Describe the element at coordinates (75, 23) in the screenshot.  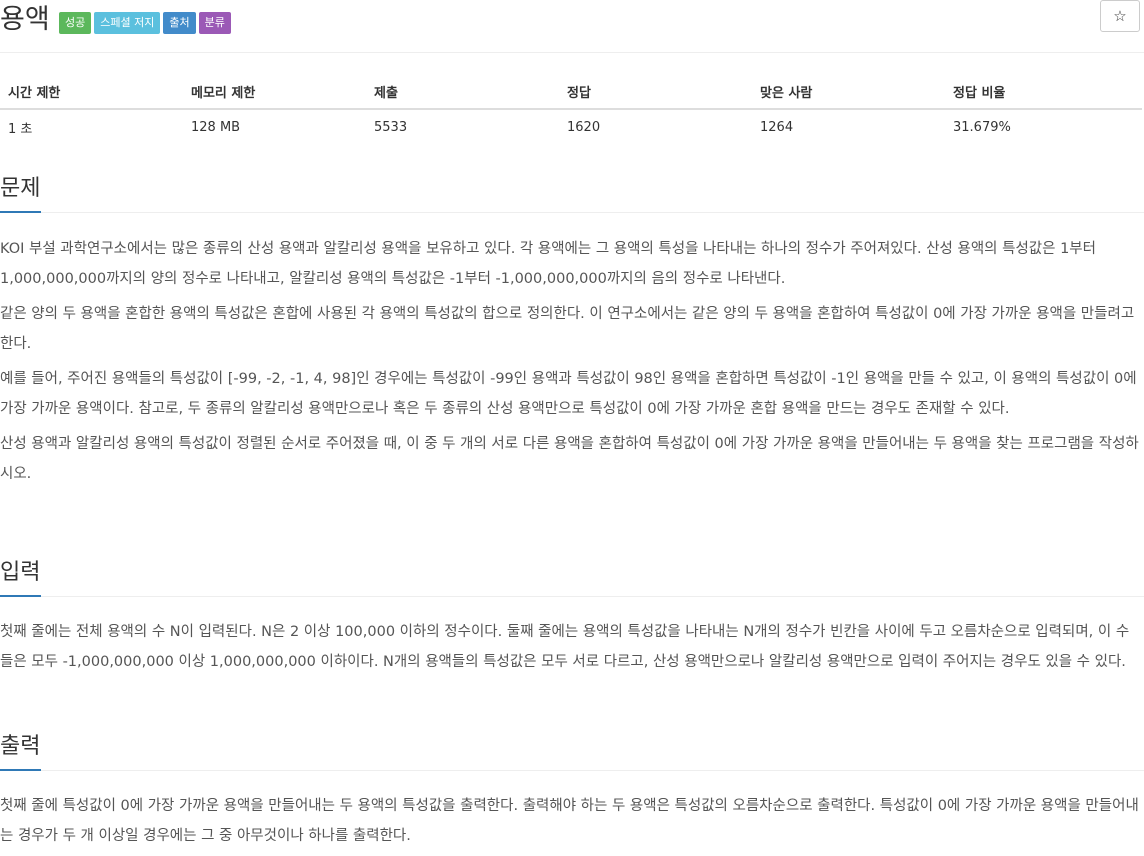
I see `label-success: 성공` at that location.